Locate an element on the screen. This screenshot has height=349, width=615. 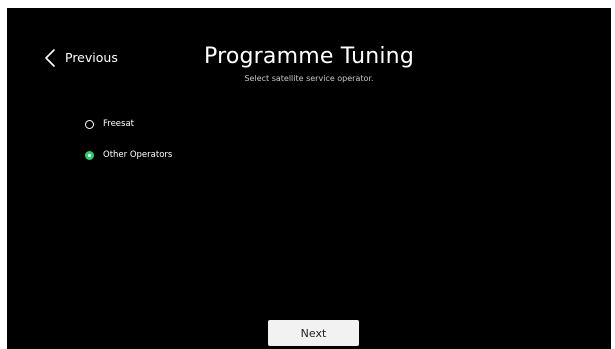
operator-options: Freesat Other Operators is located at coordinates (128, 147).